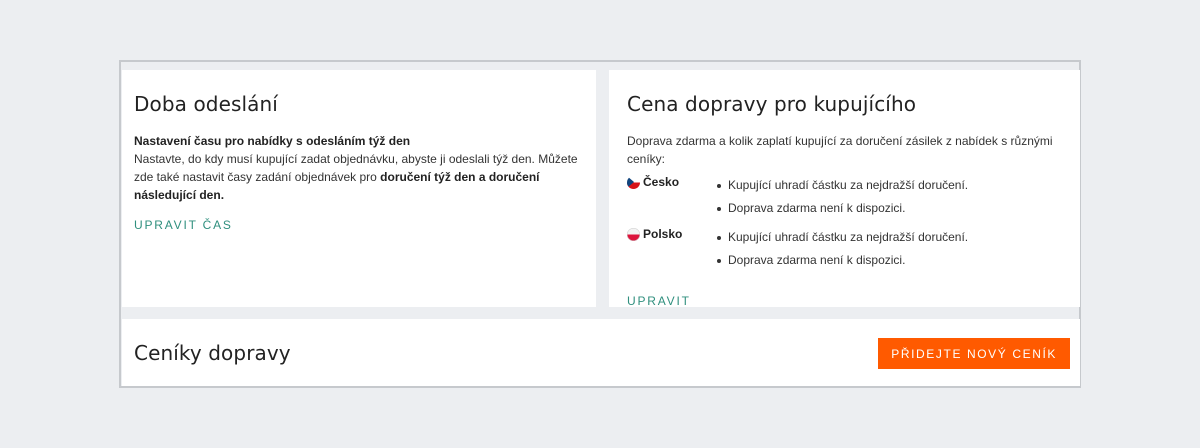  I want to click on add-price-list-button: PŘIDEJTE NOVÝ CENÍK, so click(974, 353).